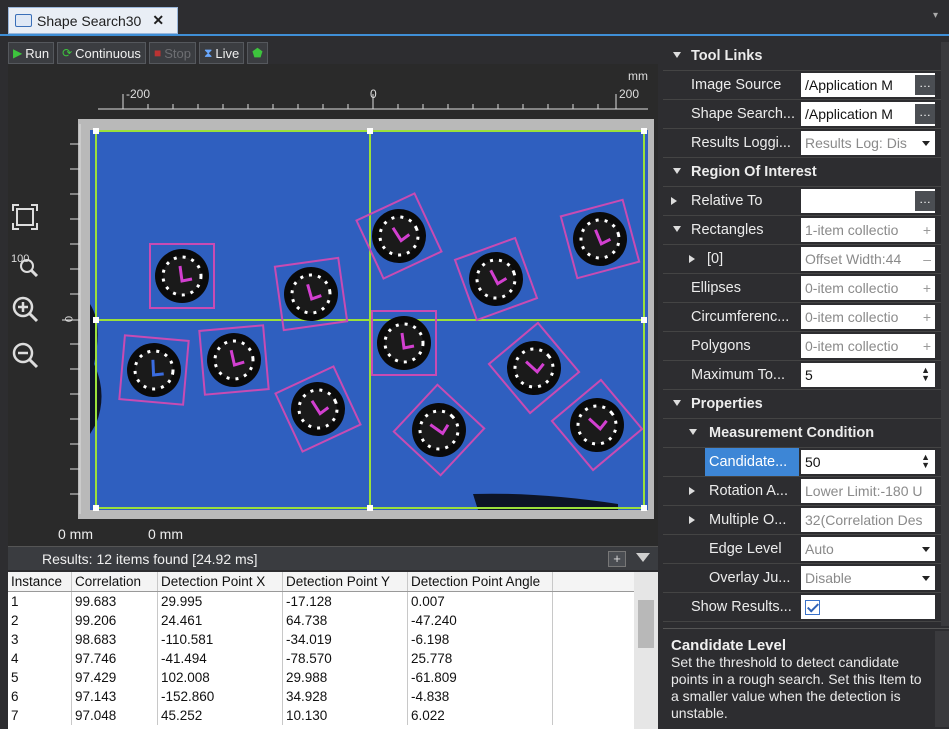 This screenshot has height=729, width=949. I want to click on live-button: ⧗ Live, so click(221, 53).